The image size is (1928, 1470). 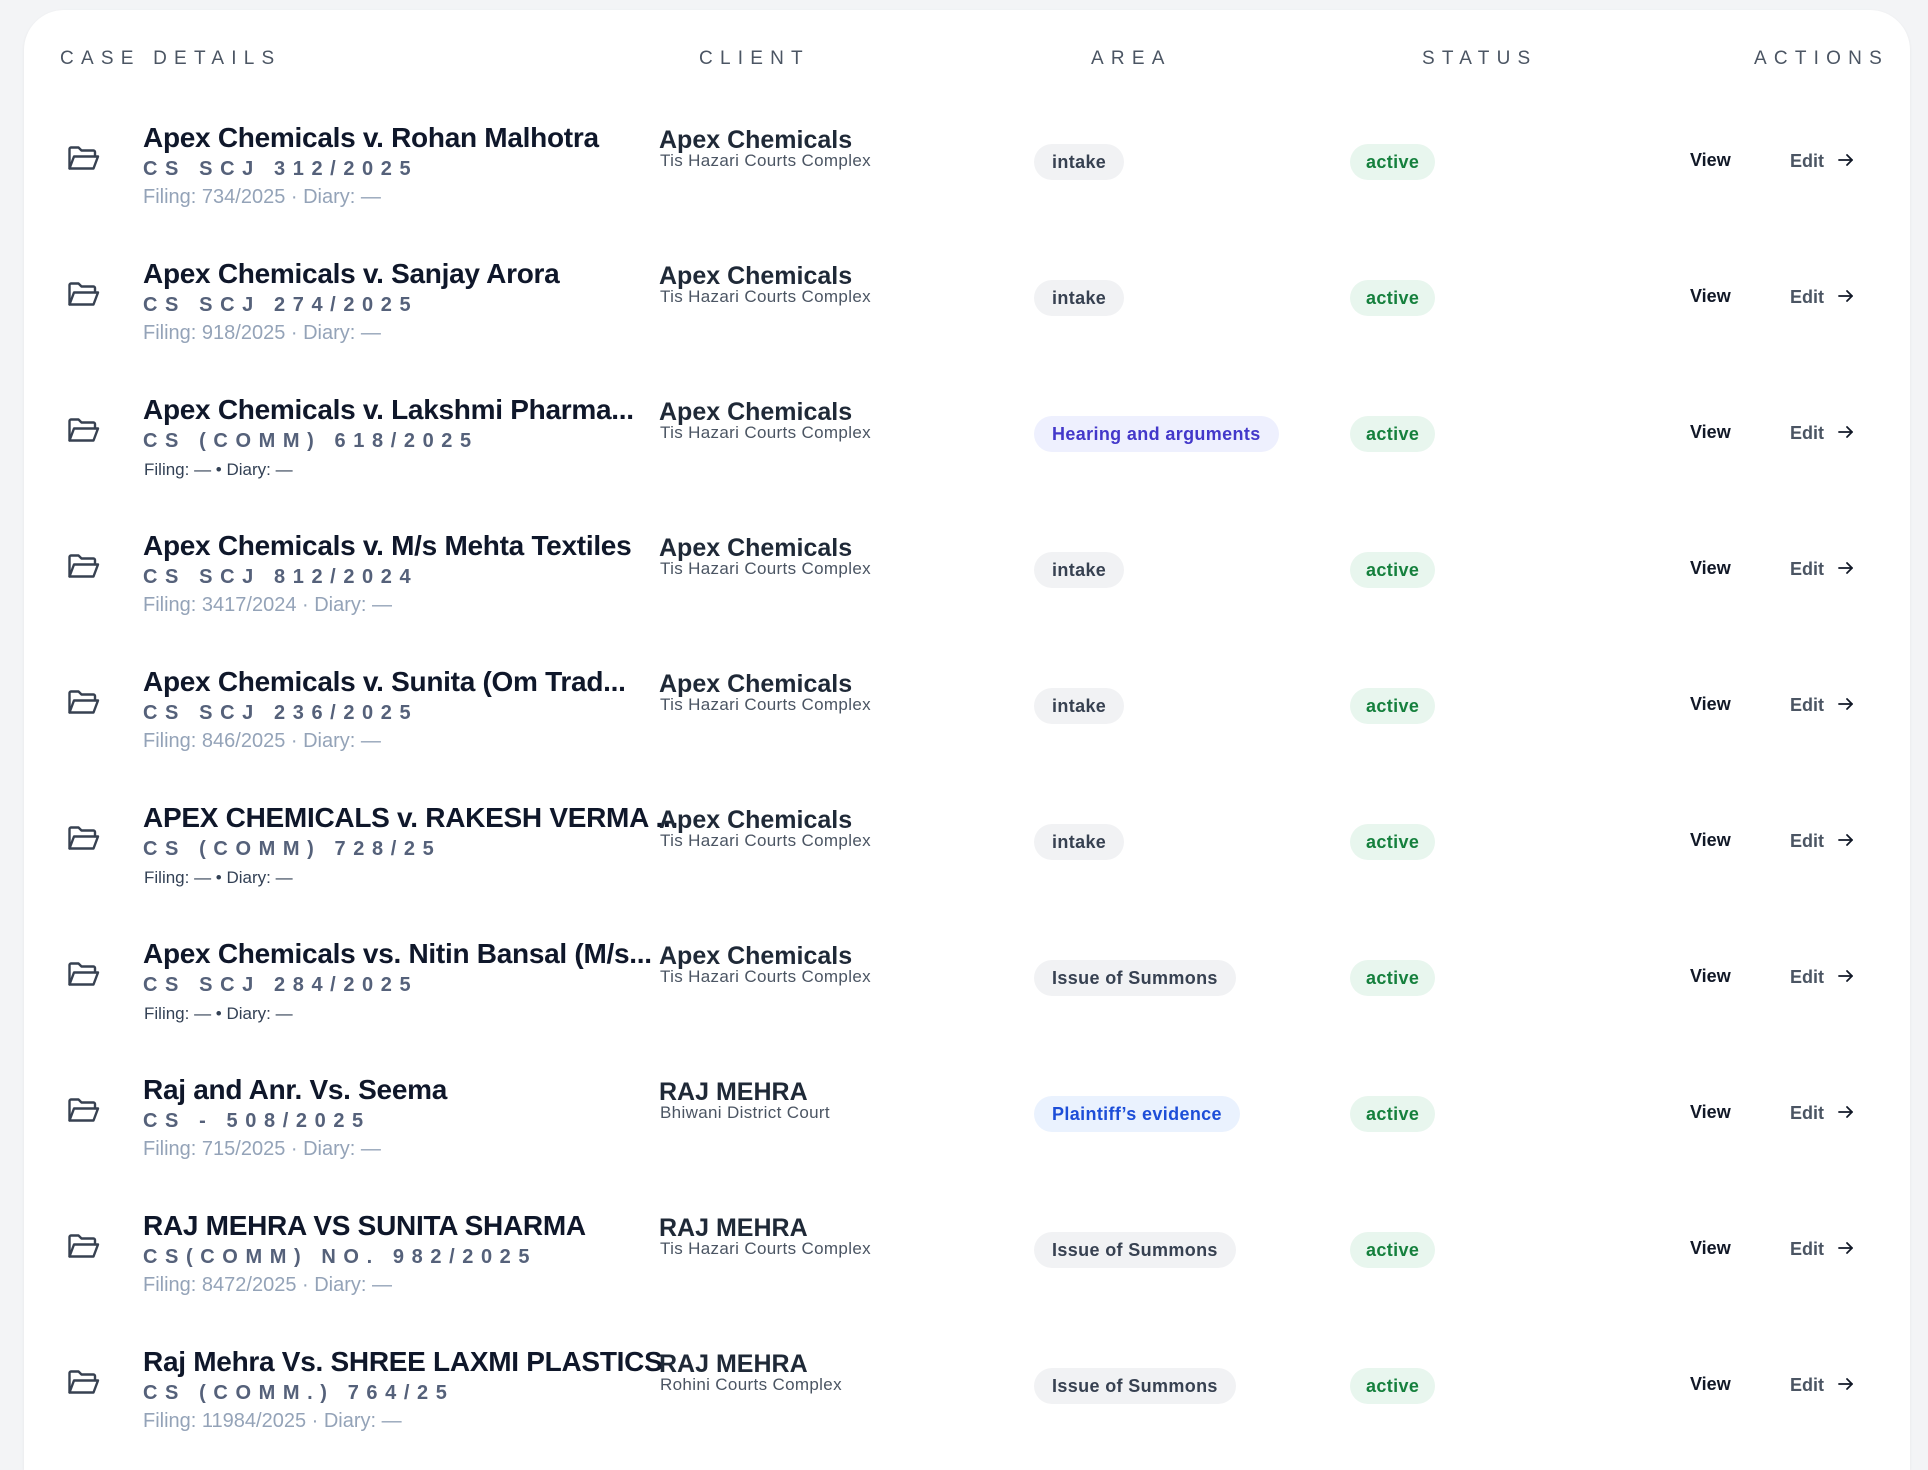 What do you see at coordinates (272, 1421) in the screenshot?
I see `filing-diary-info: Filing: 11984/2025 · Diary: —` at bounding box center [272, 1421].